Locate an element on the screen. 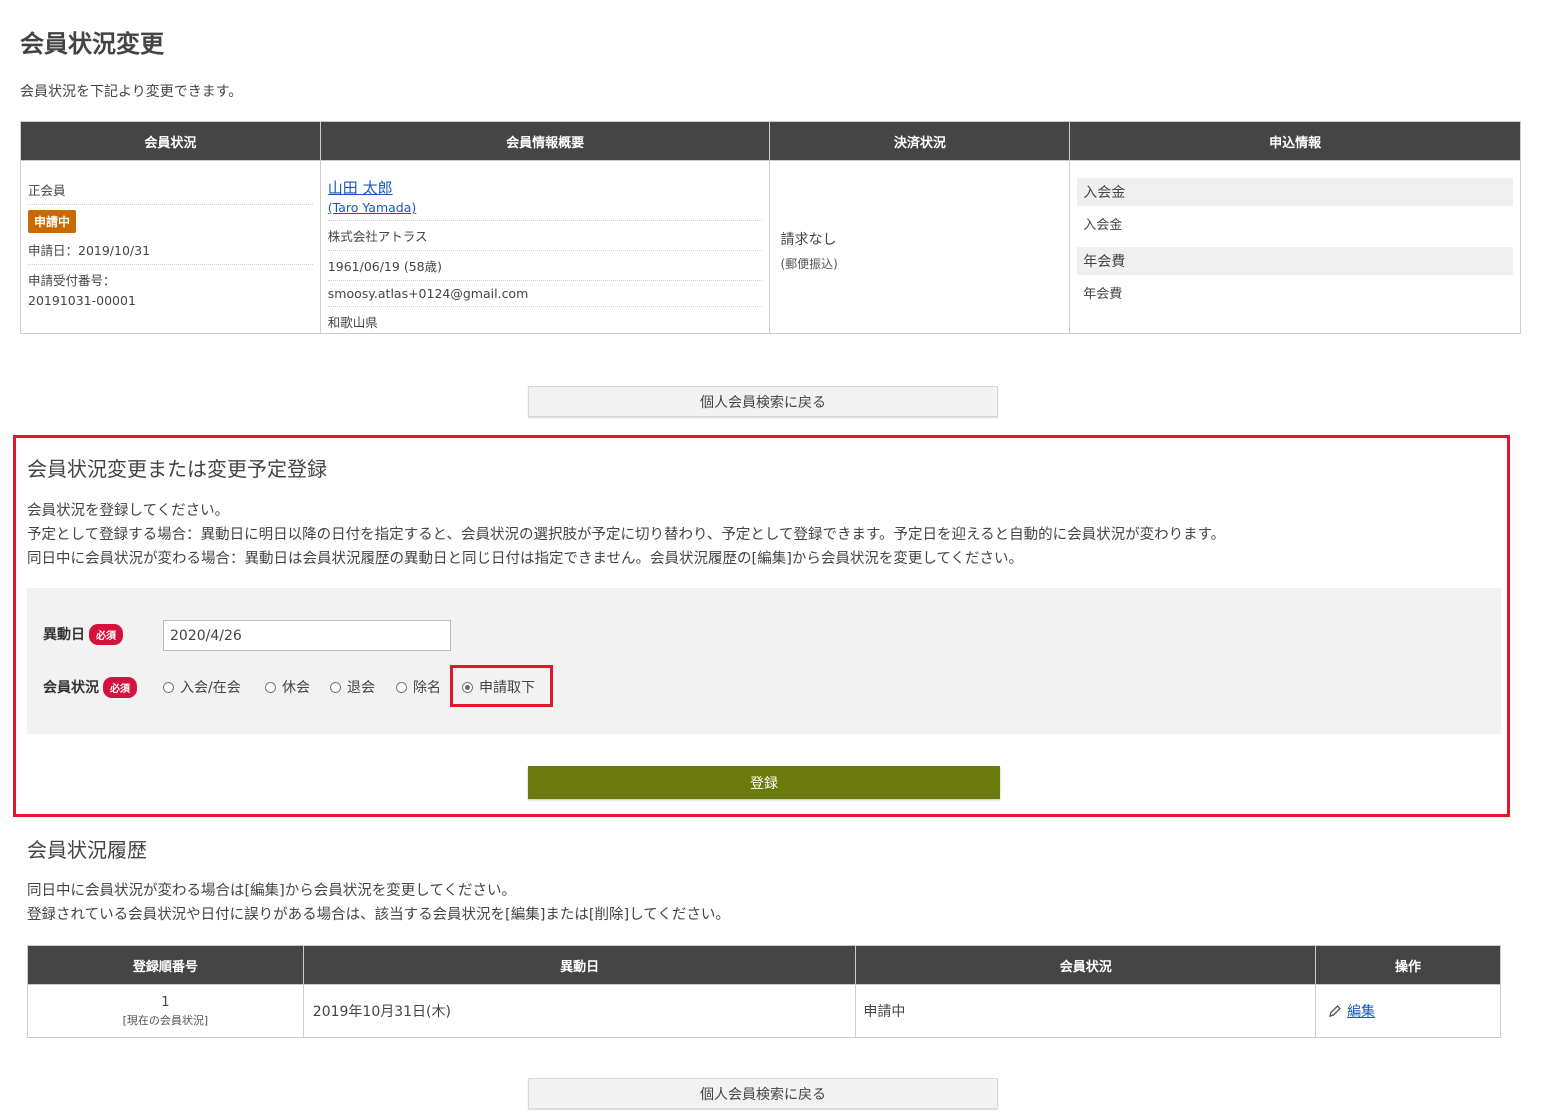 Image resolution: width=1556 pixels, height=1112 pixels. history-section-title: 会員状況履歴 is located at coordinates (87, 850).